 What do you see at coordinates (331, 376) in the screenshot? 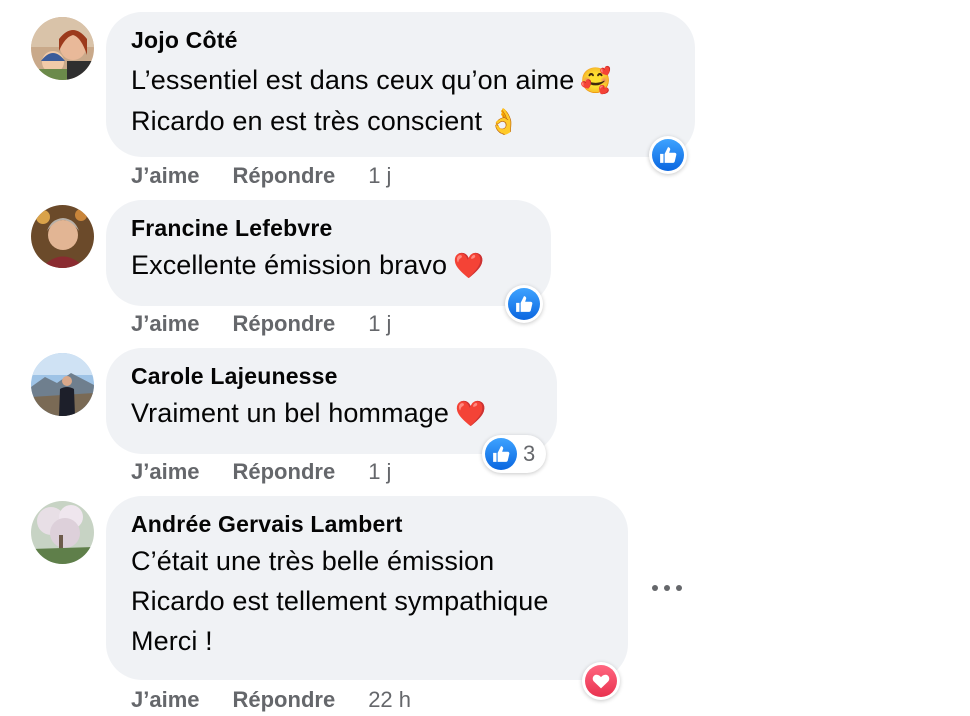
I see `comment-author: Carole Lajeunesse` at bounding box center [331, 376].